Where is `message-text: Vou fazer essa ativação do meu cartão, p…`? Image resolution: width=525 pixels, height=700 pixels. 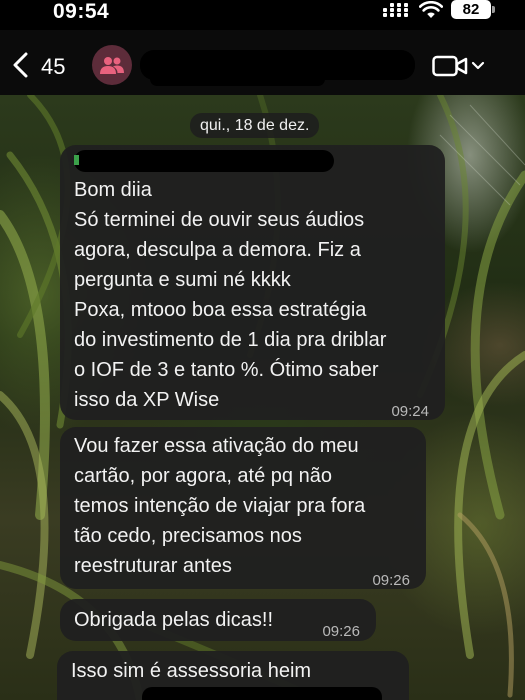
message-text: Vou fazer essa ativação do meu cartão, p… is located at coordinates (220, 506).